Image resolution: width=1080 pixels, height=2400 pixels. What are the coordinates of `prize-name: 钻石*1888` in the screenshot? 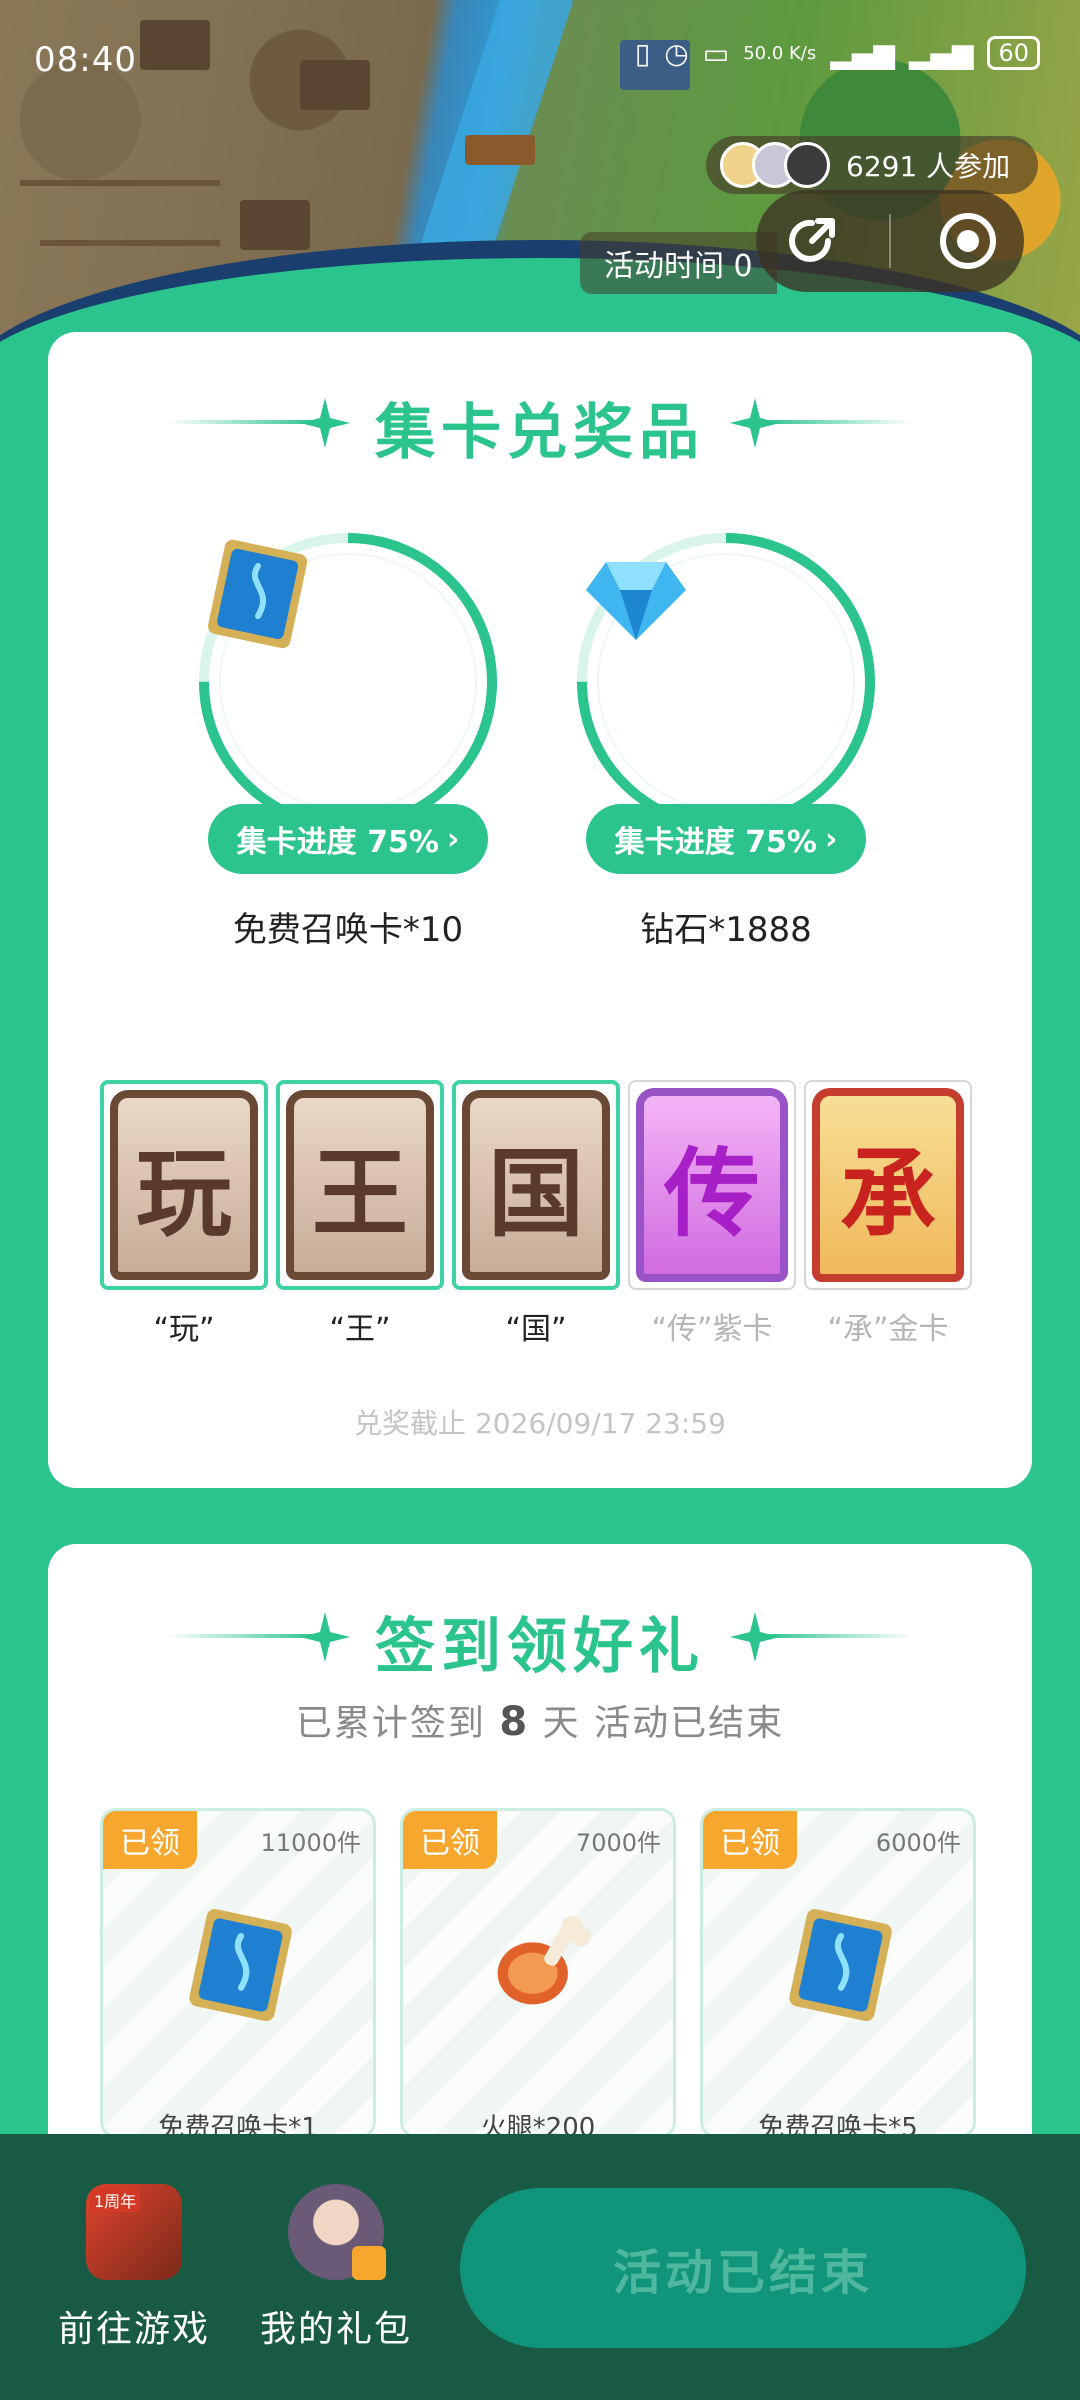 It's located at (726, 930).